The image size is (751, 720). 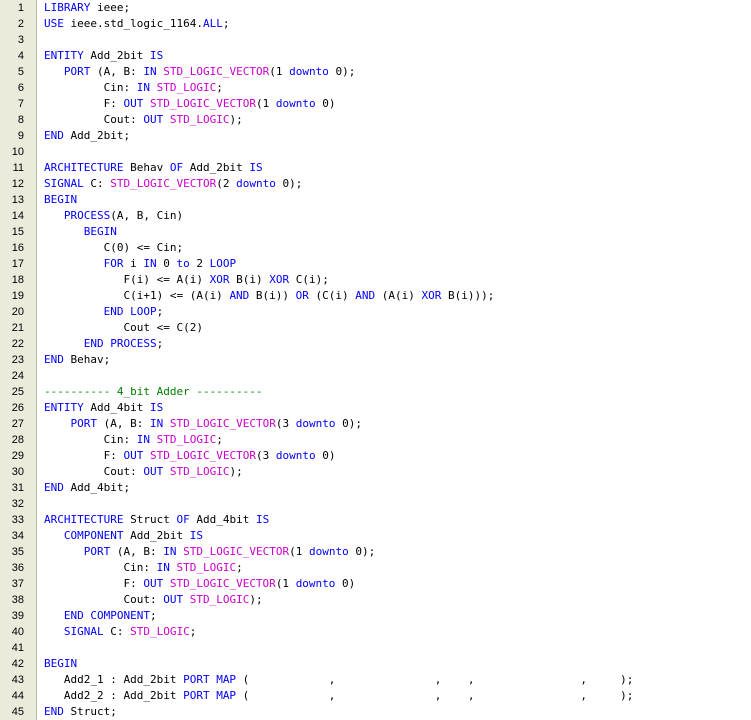 I want to click on code-line: 42 BEGIN, so click(x=375, y=664).